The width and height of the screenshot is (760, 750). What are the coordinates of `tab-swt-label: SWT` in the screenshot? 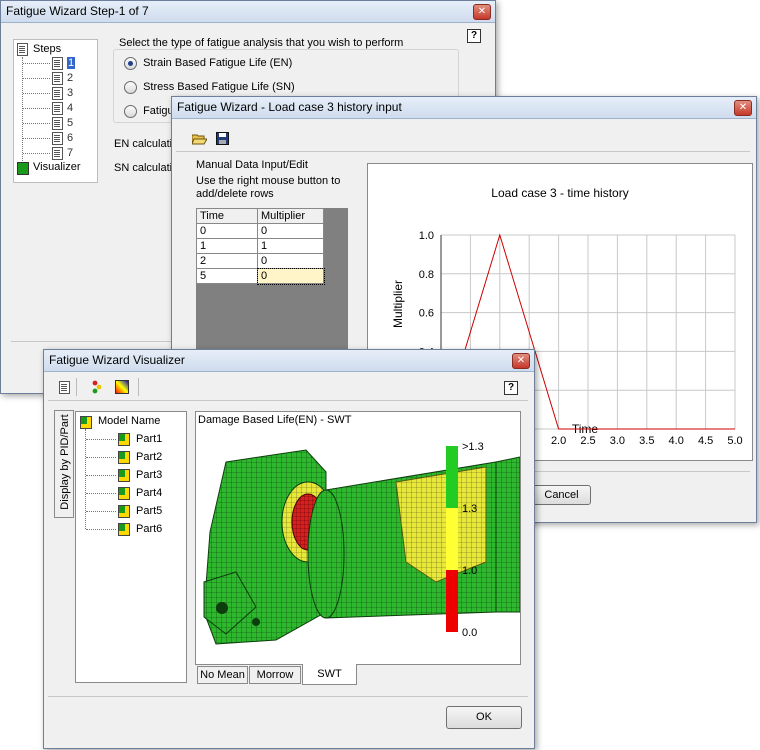 It's located at (329, 674).